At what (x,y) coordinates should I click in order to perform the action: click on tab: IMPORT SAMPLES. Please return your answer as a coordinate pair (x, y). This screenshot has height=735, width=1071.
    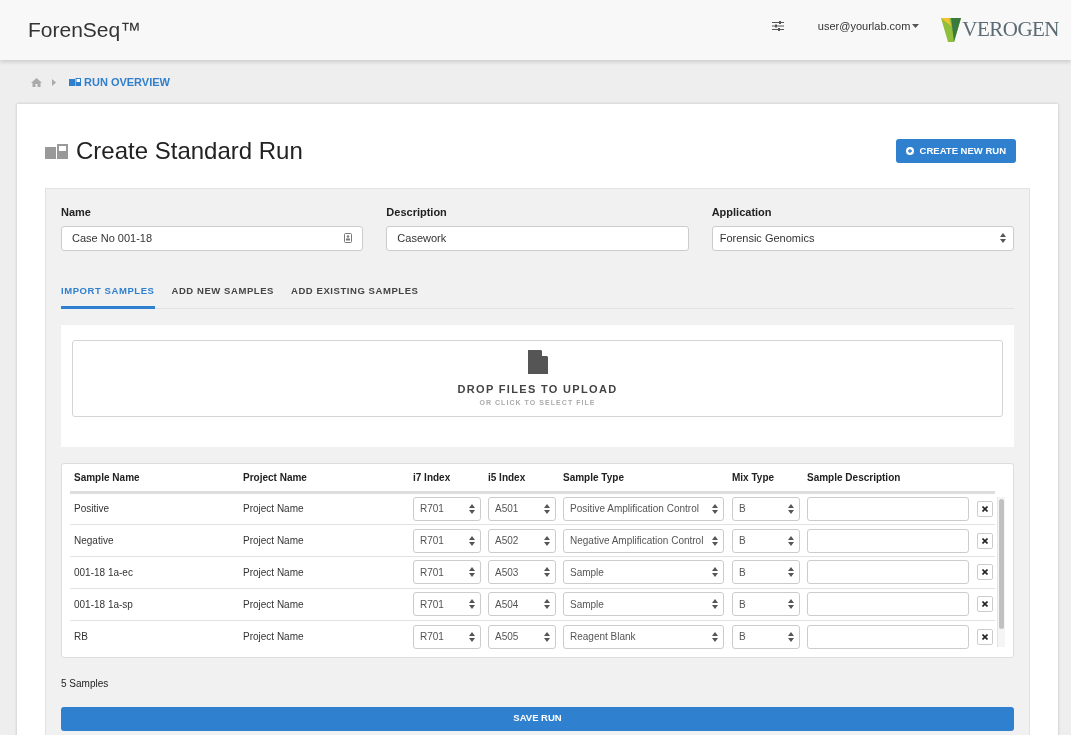
    Looking at the image, I should click on (108, 296).